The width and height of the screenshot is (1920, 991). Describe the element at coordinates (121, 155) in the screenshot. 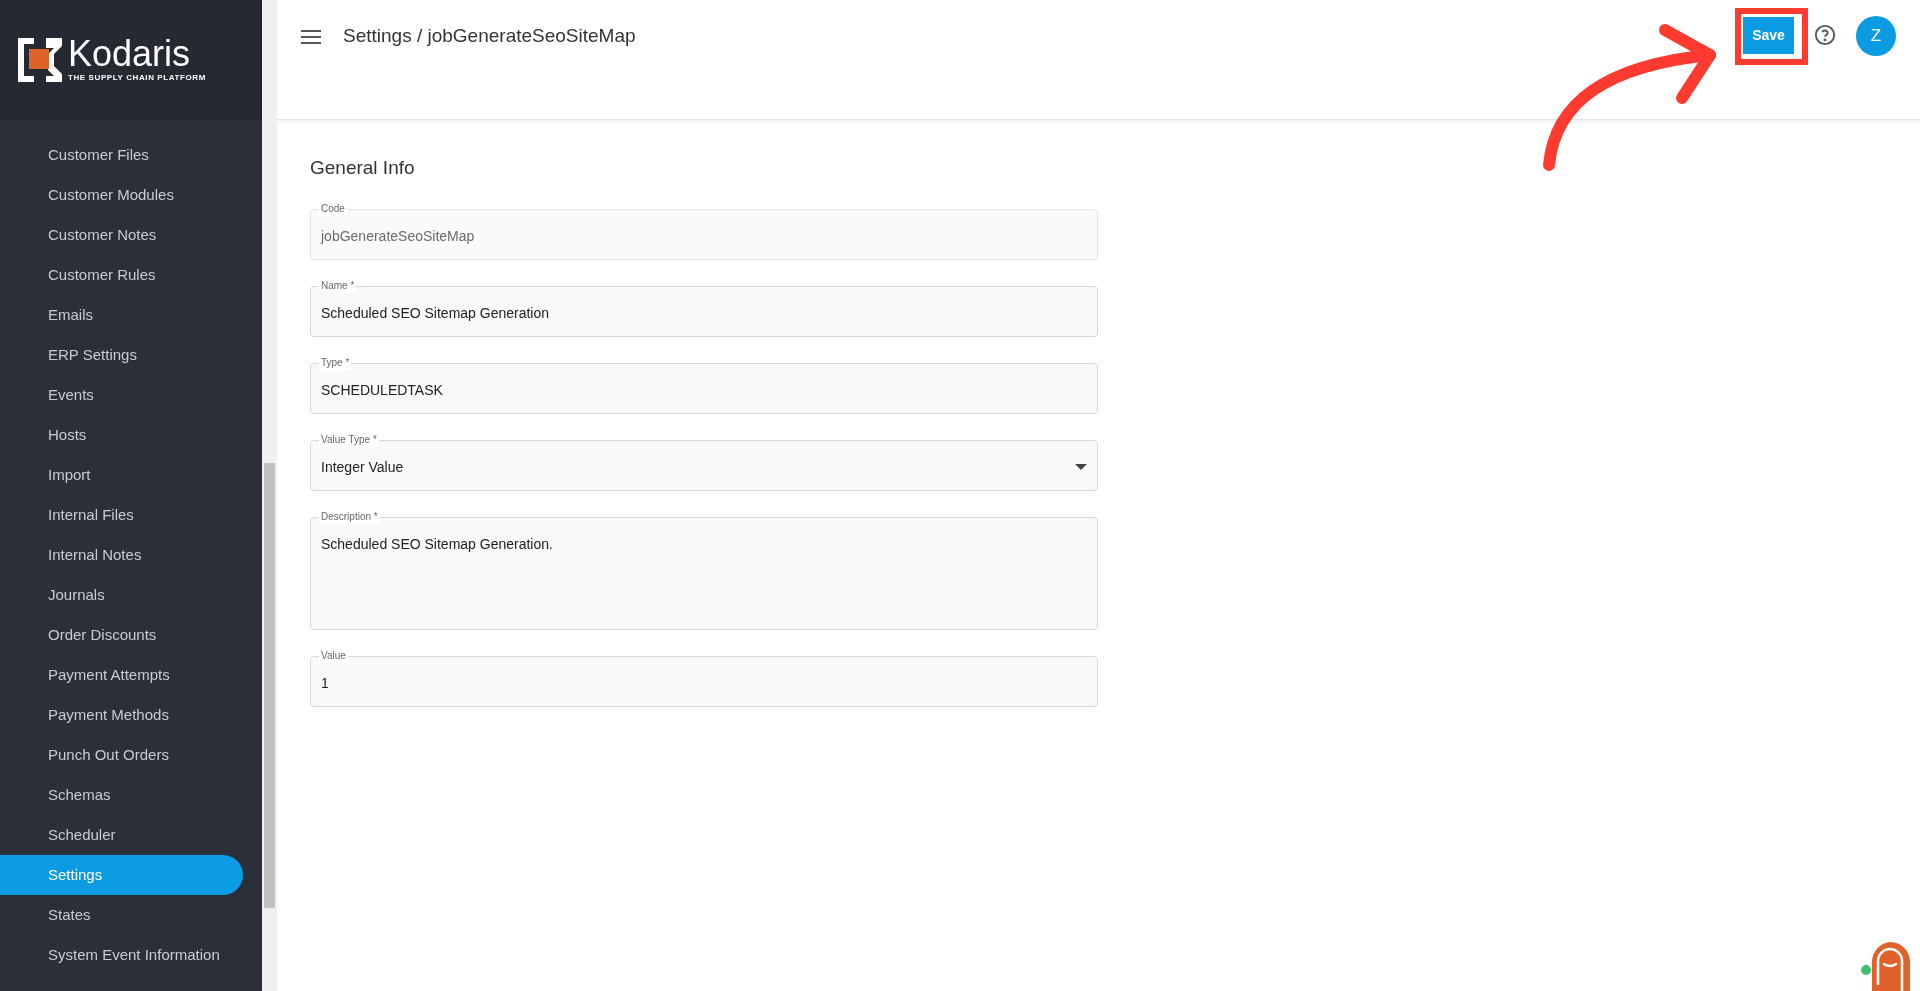

I see `sidebar-item: Customer Files` at that location.